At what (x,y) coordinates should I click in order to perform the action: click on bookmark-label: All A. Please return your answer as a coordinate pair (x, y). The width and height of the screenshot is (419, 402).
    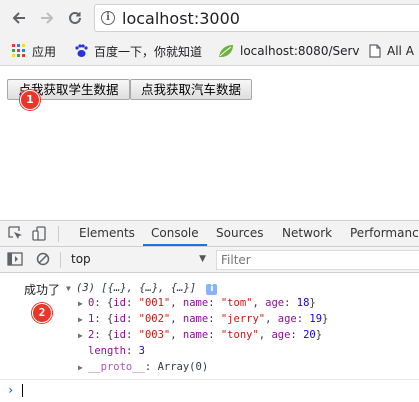
    Looking at the image, I should click on (400, 51).